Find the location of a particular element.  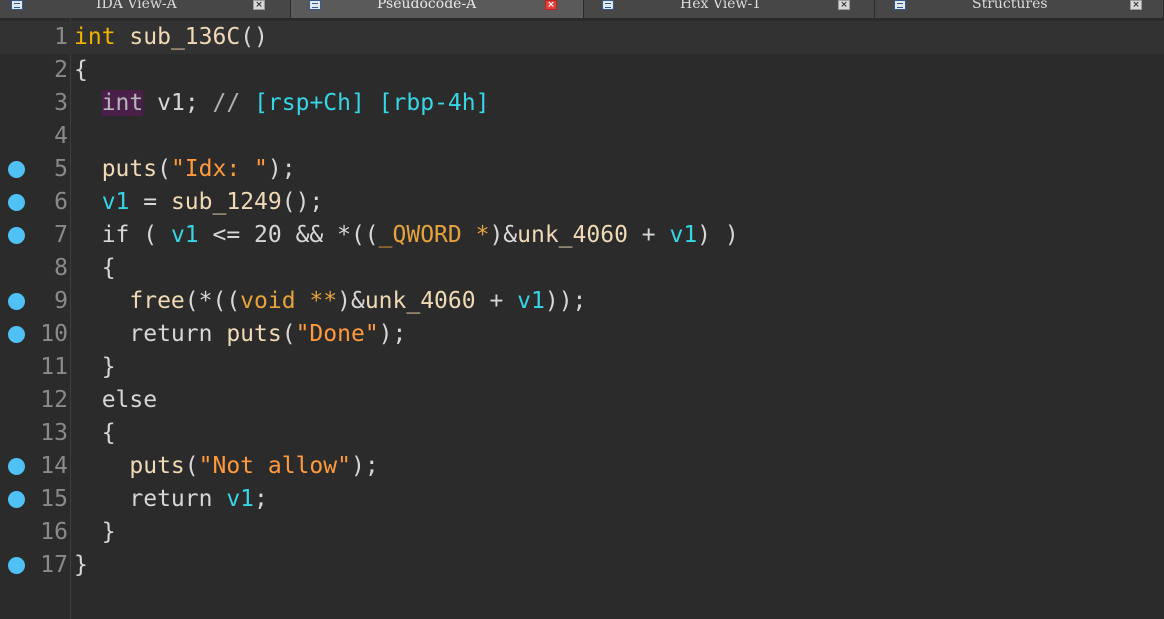

line-number: 2 is located at coordinates (61, 70).